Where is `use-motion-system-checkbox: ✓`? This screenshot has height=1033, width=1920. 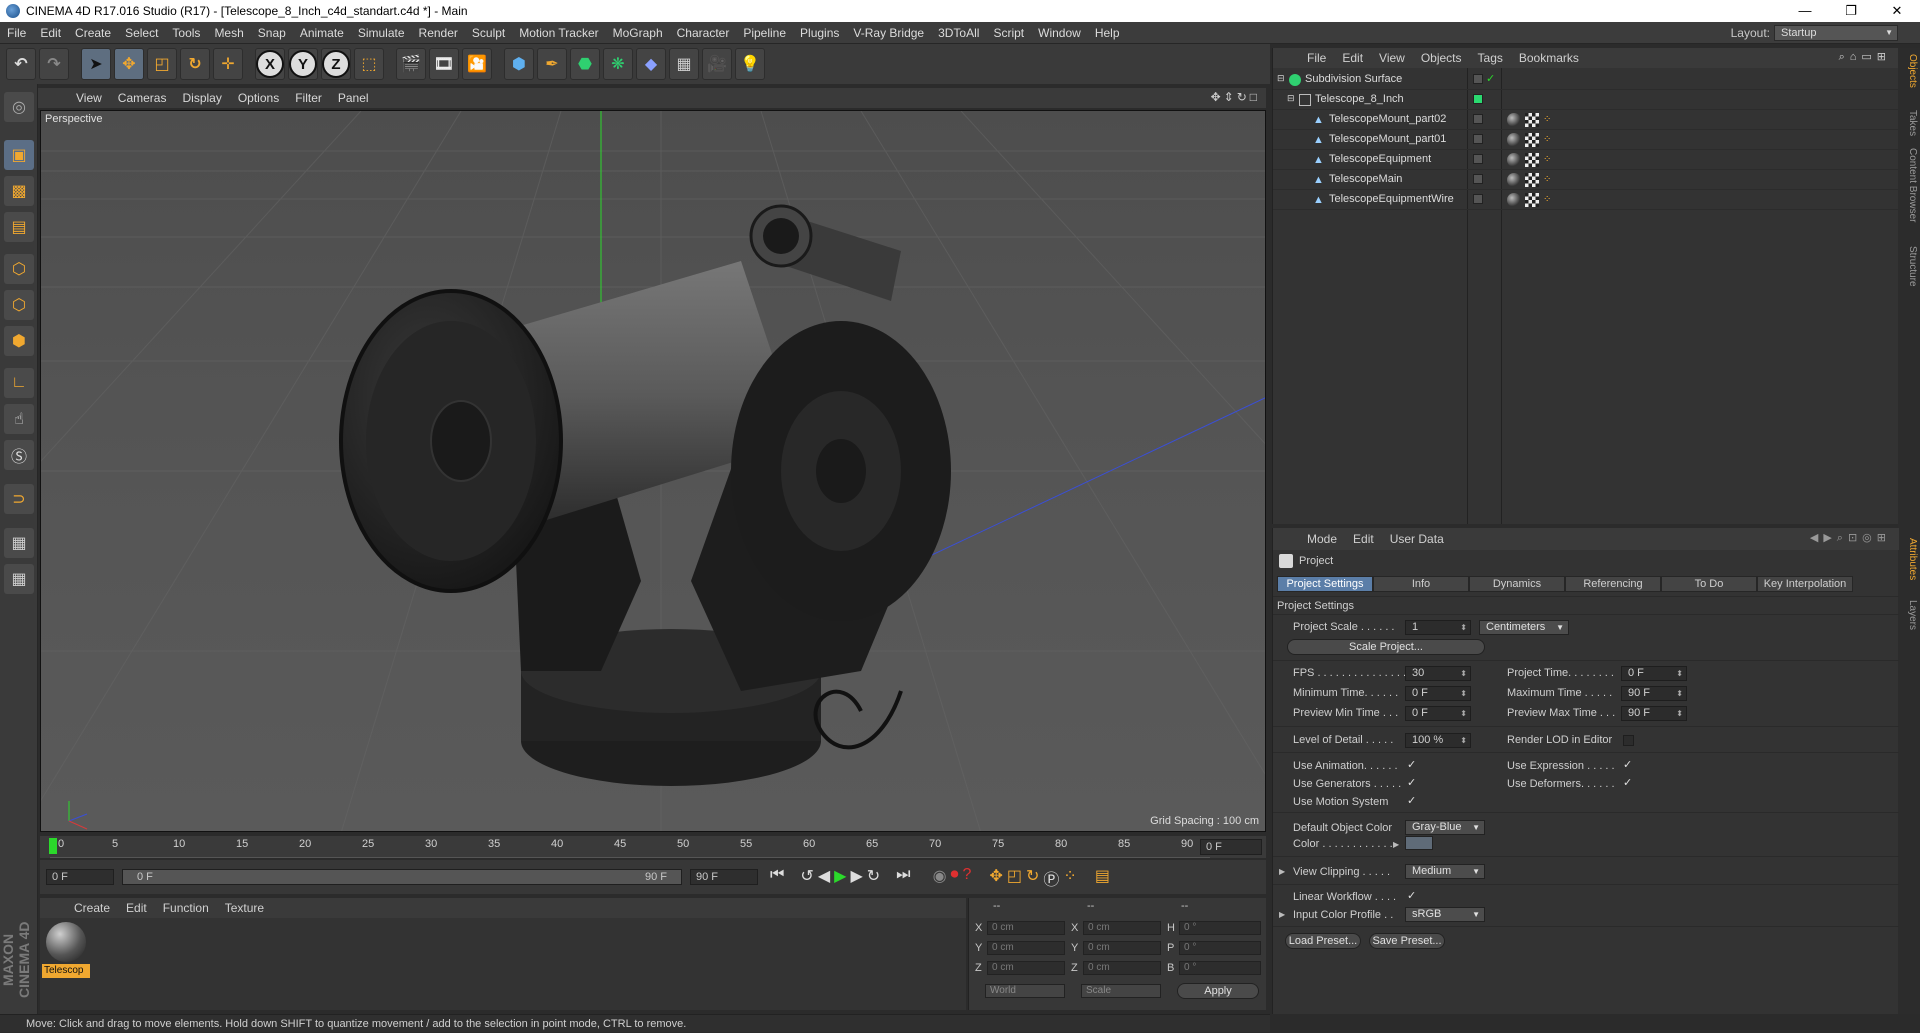 use-motion-system-checkbox: ✓ is located at coordinates (1412, 801).